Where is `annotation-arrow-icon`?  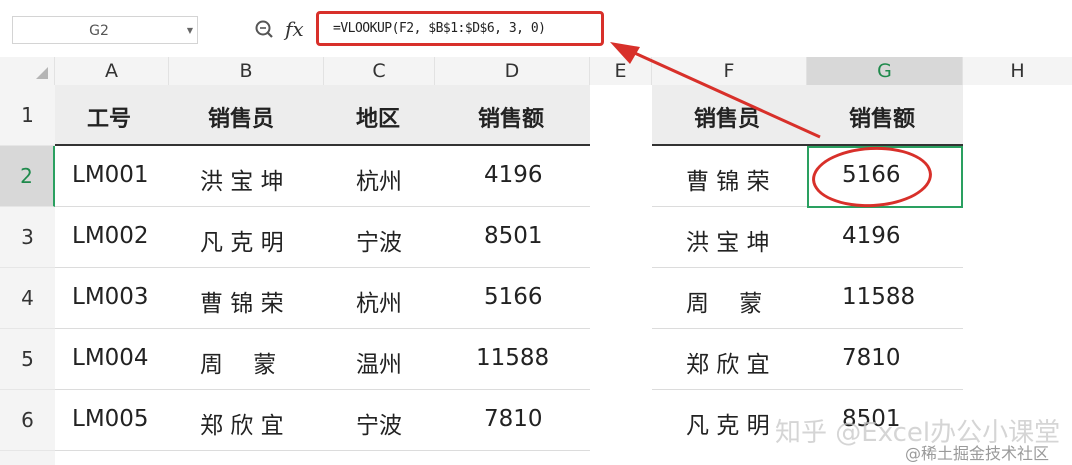
annotation-arrow-icon is located at coordinates (715, 90).